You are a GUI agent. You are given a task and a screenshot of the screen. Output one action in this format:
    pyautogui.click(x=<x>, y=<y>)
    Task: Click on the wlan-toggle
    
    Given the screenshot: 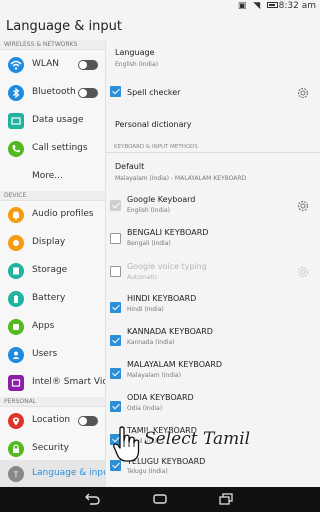 What is the action you would take?
    pyautogui.click(x=88, y=65)
    